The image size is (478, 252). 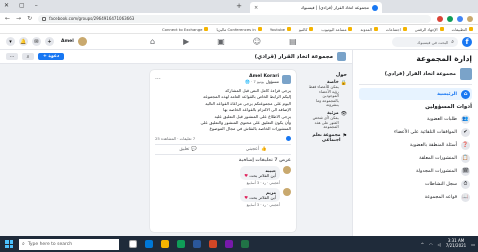 I want to click on create-icon: +, so click(x=49, y=41).